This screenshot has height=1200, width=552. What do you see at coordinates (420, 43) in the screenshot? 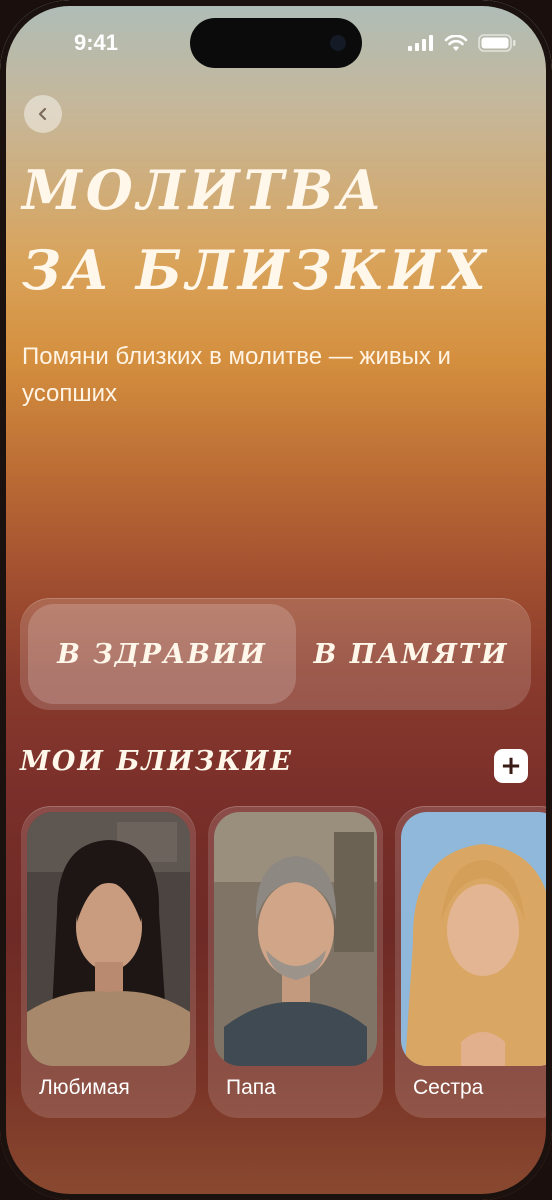
I see `signal-icon` at bounding box center [420, 43].